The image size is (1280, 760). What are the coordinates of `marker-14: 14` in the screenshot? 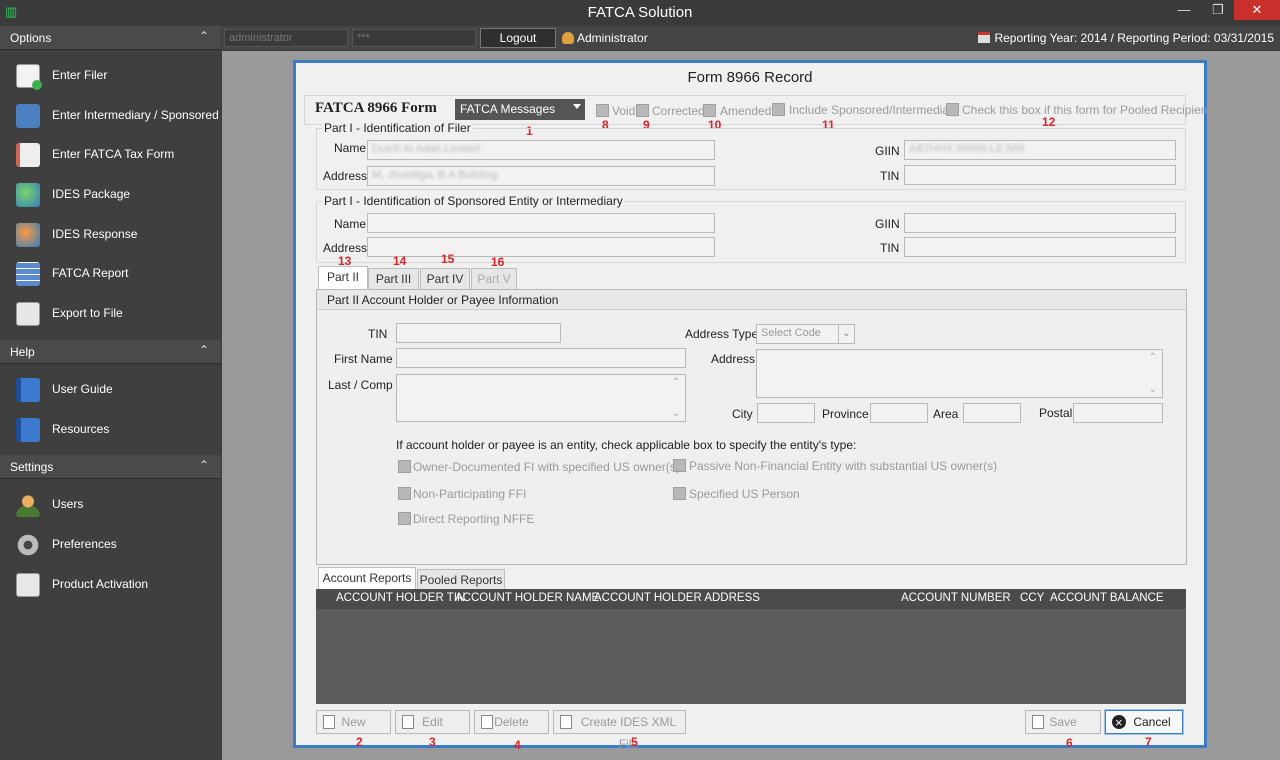 It's located at (400, 261).